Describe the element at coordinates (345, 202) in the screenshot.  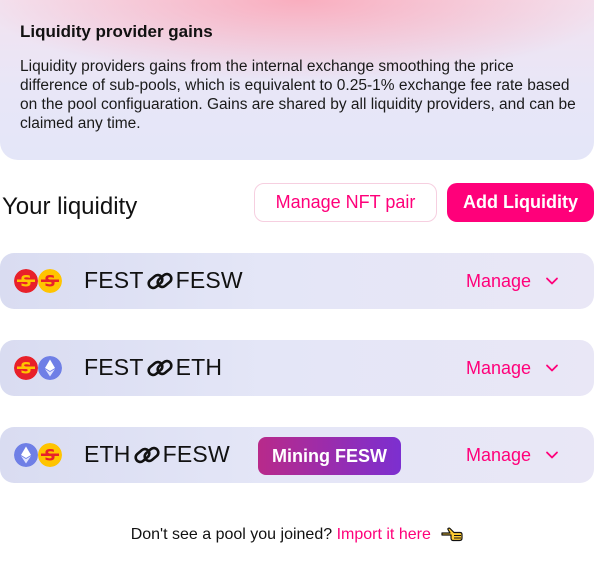
I see `manage-nft-pair-button: Manage NFT pair` at that location.